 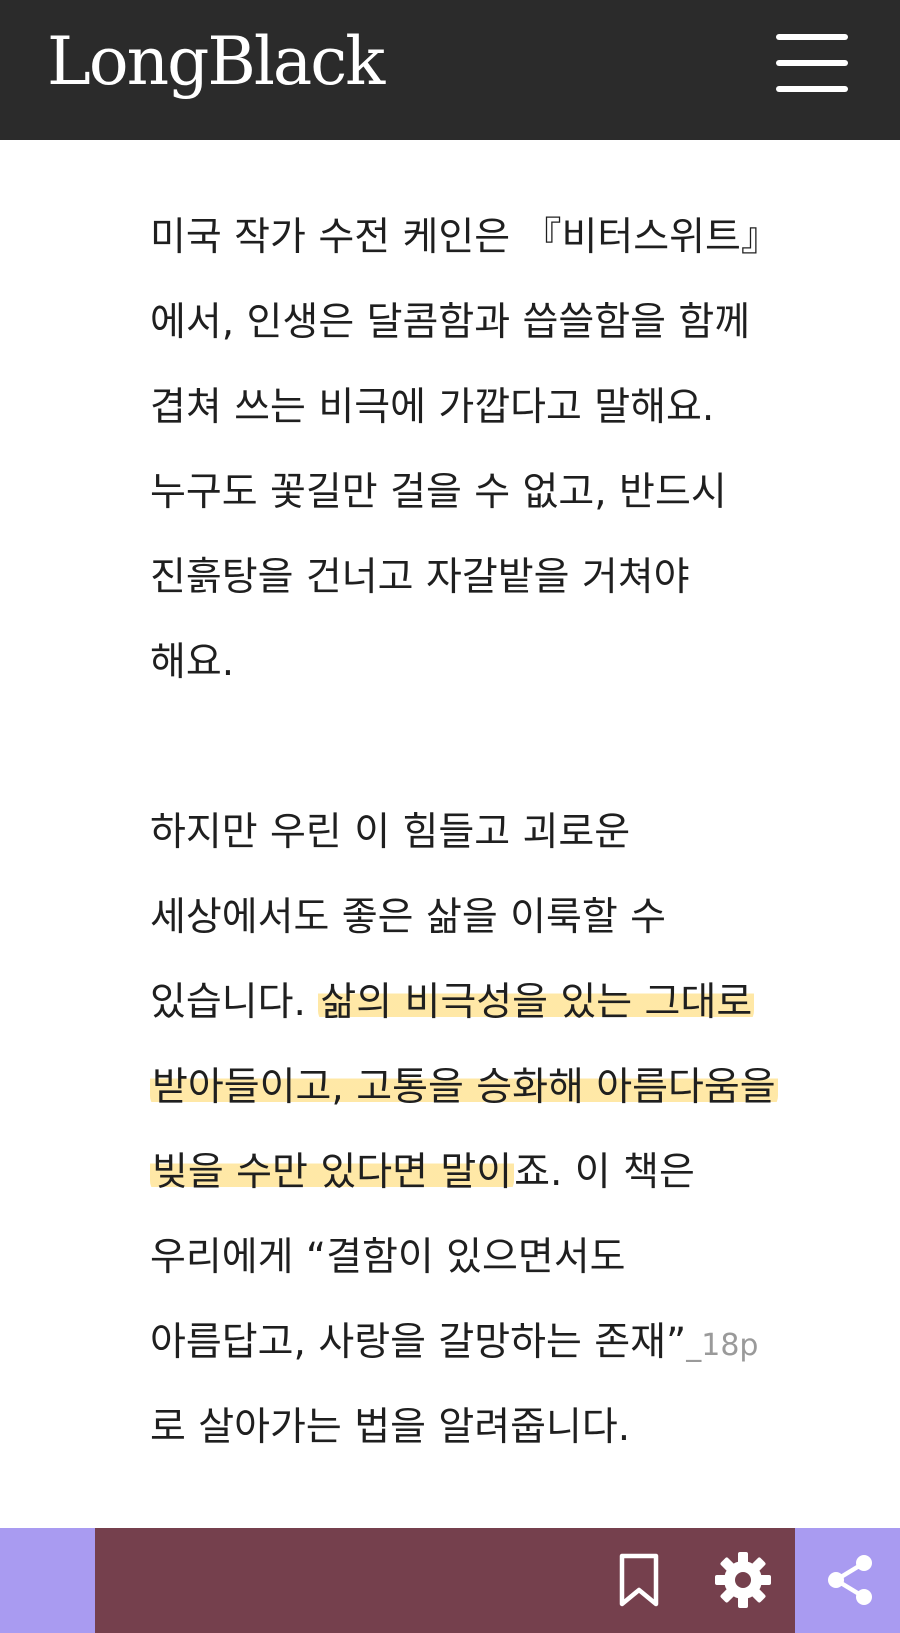 What do you see at coordinates (743, 1580) in the screenshot?
I see `gear-icon` at bounding box center [743, 1580].